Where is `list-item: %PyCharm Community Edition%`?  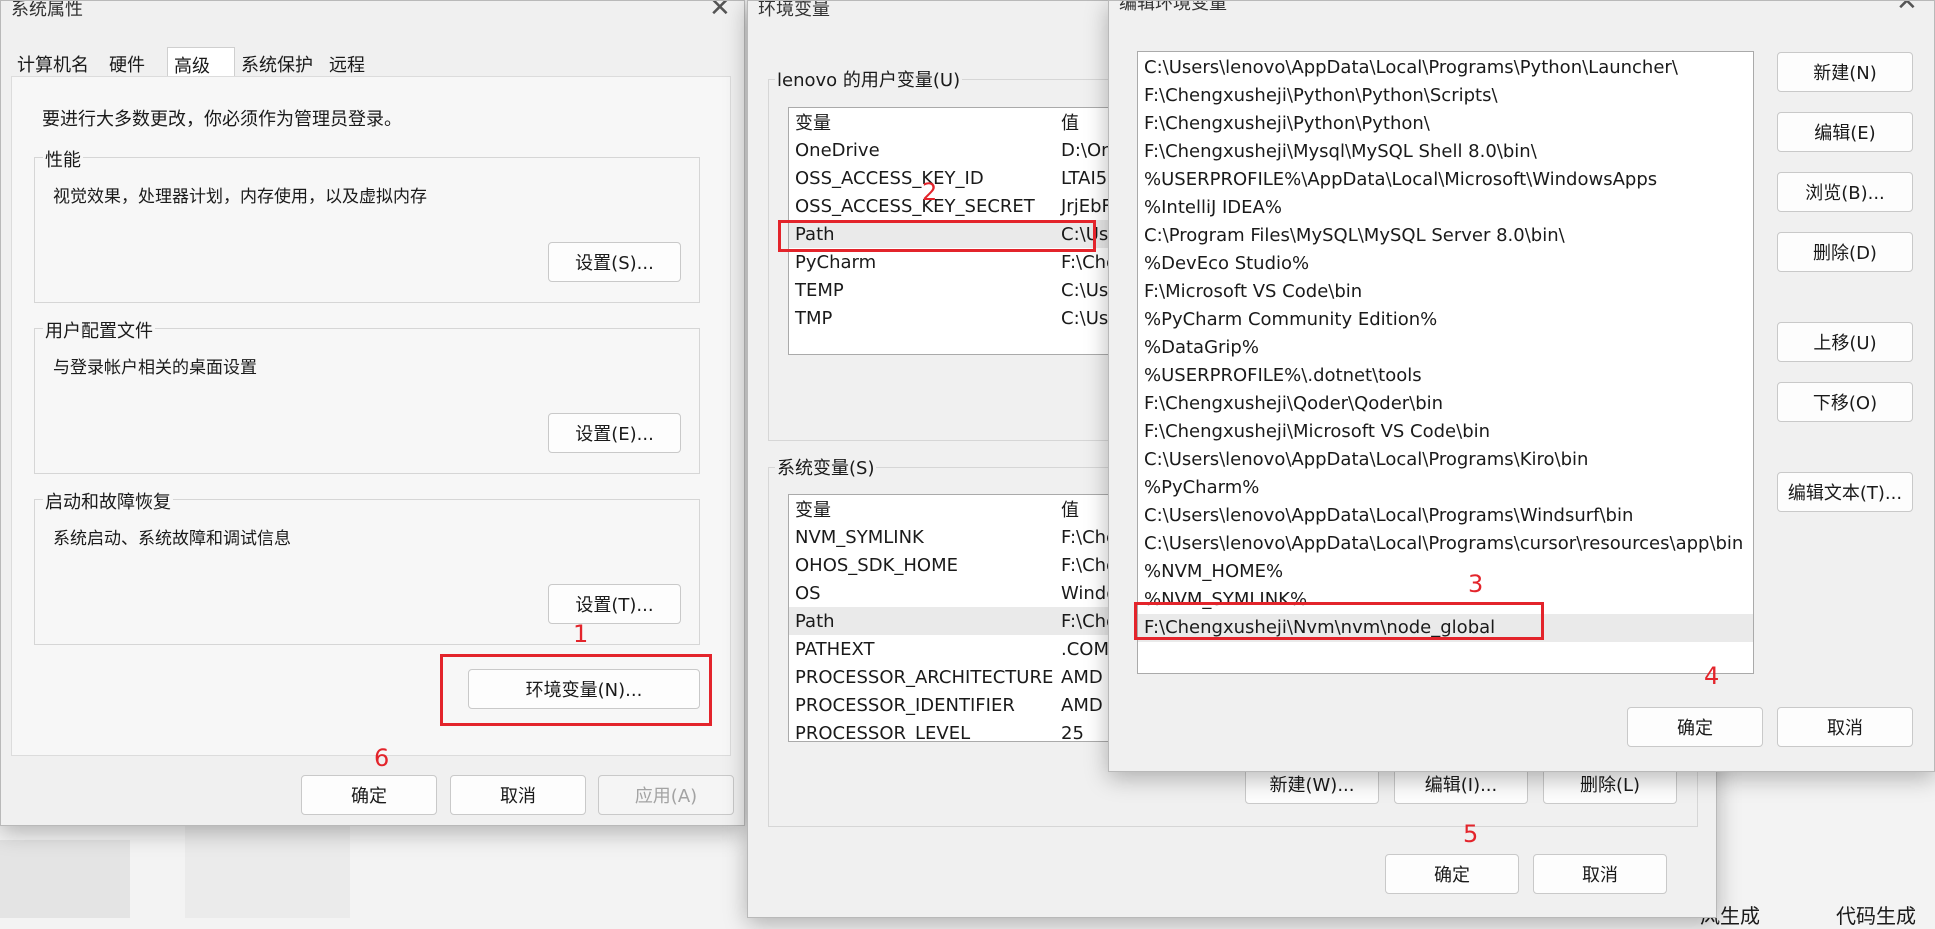
list-item: %PyCharm Community Edition% is located at coordinates (1445, 320).